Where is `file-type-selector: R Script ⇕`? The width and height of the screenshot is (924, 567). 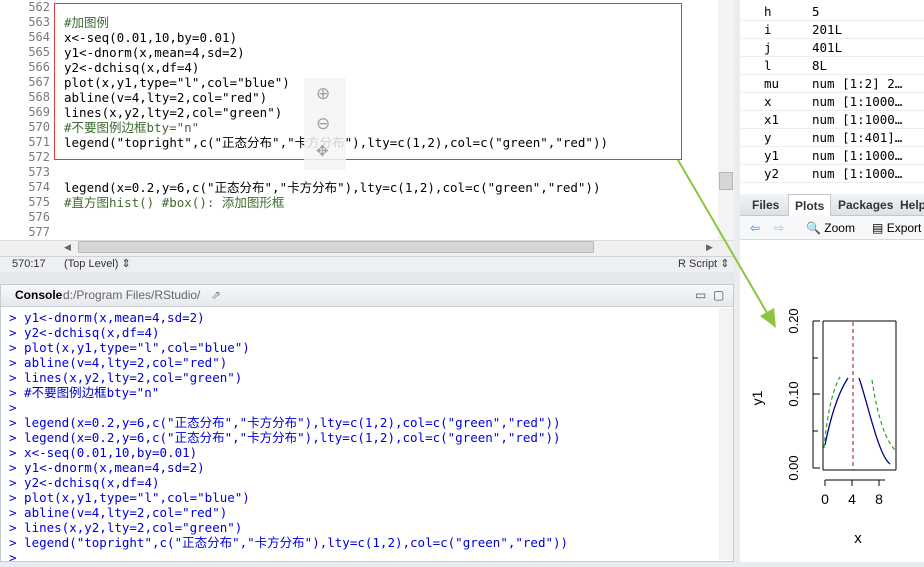 file-type-selector: R Script ⇕ is located at coordinates (703, 264).